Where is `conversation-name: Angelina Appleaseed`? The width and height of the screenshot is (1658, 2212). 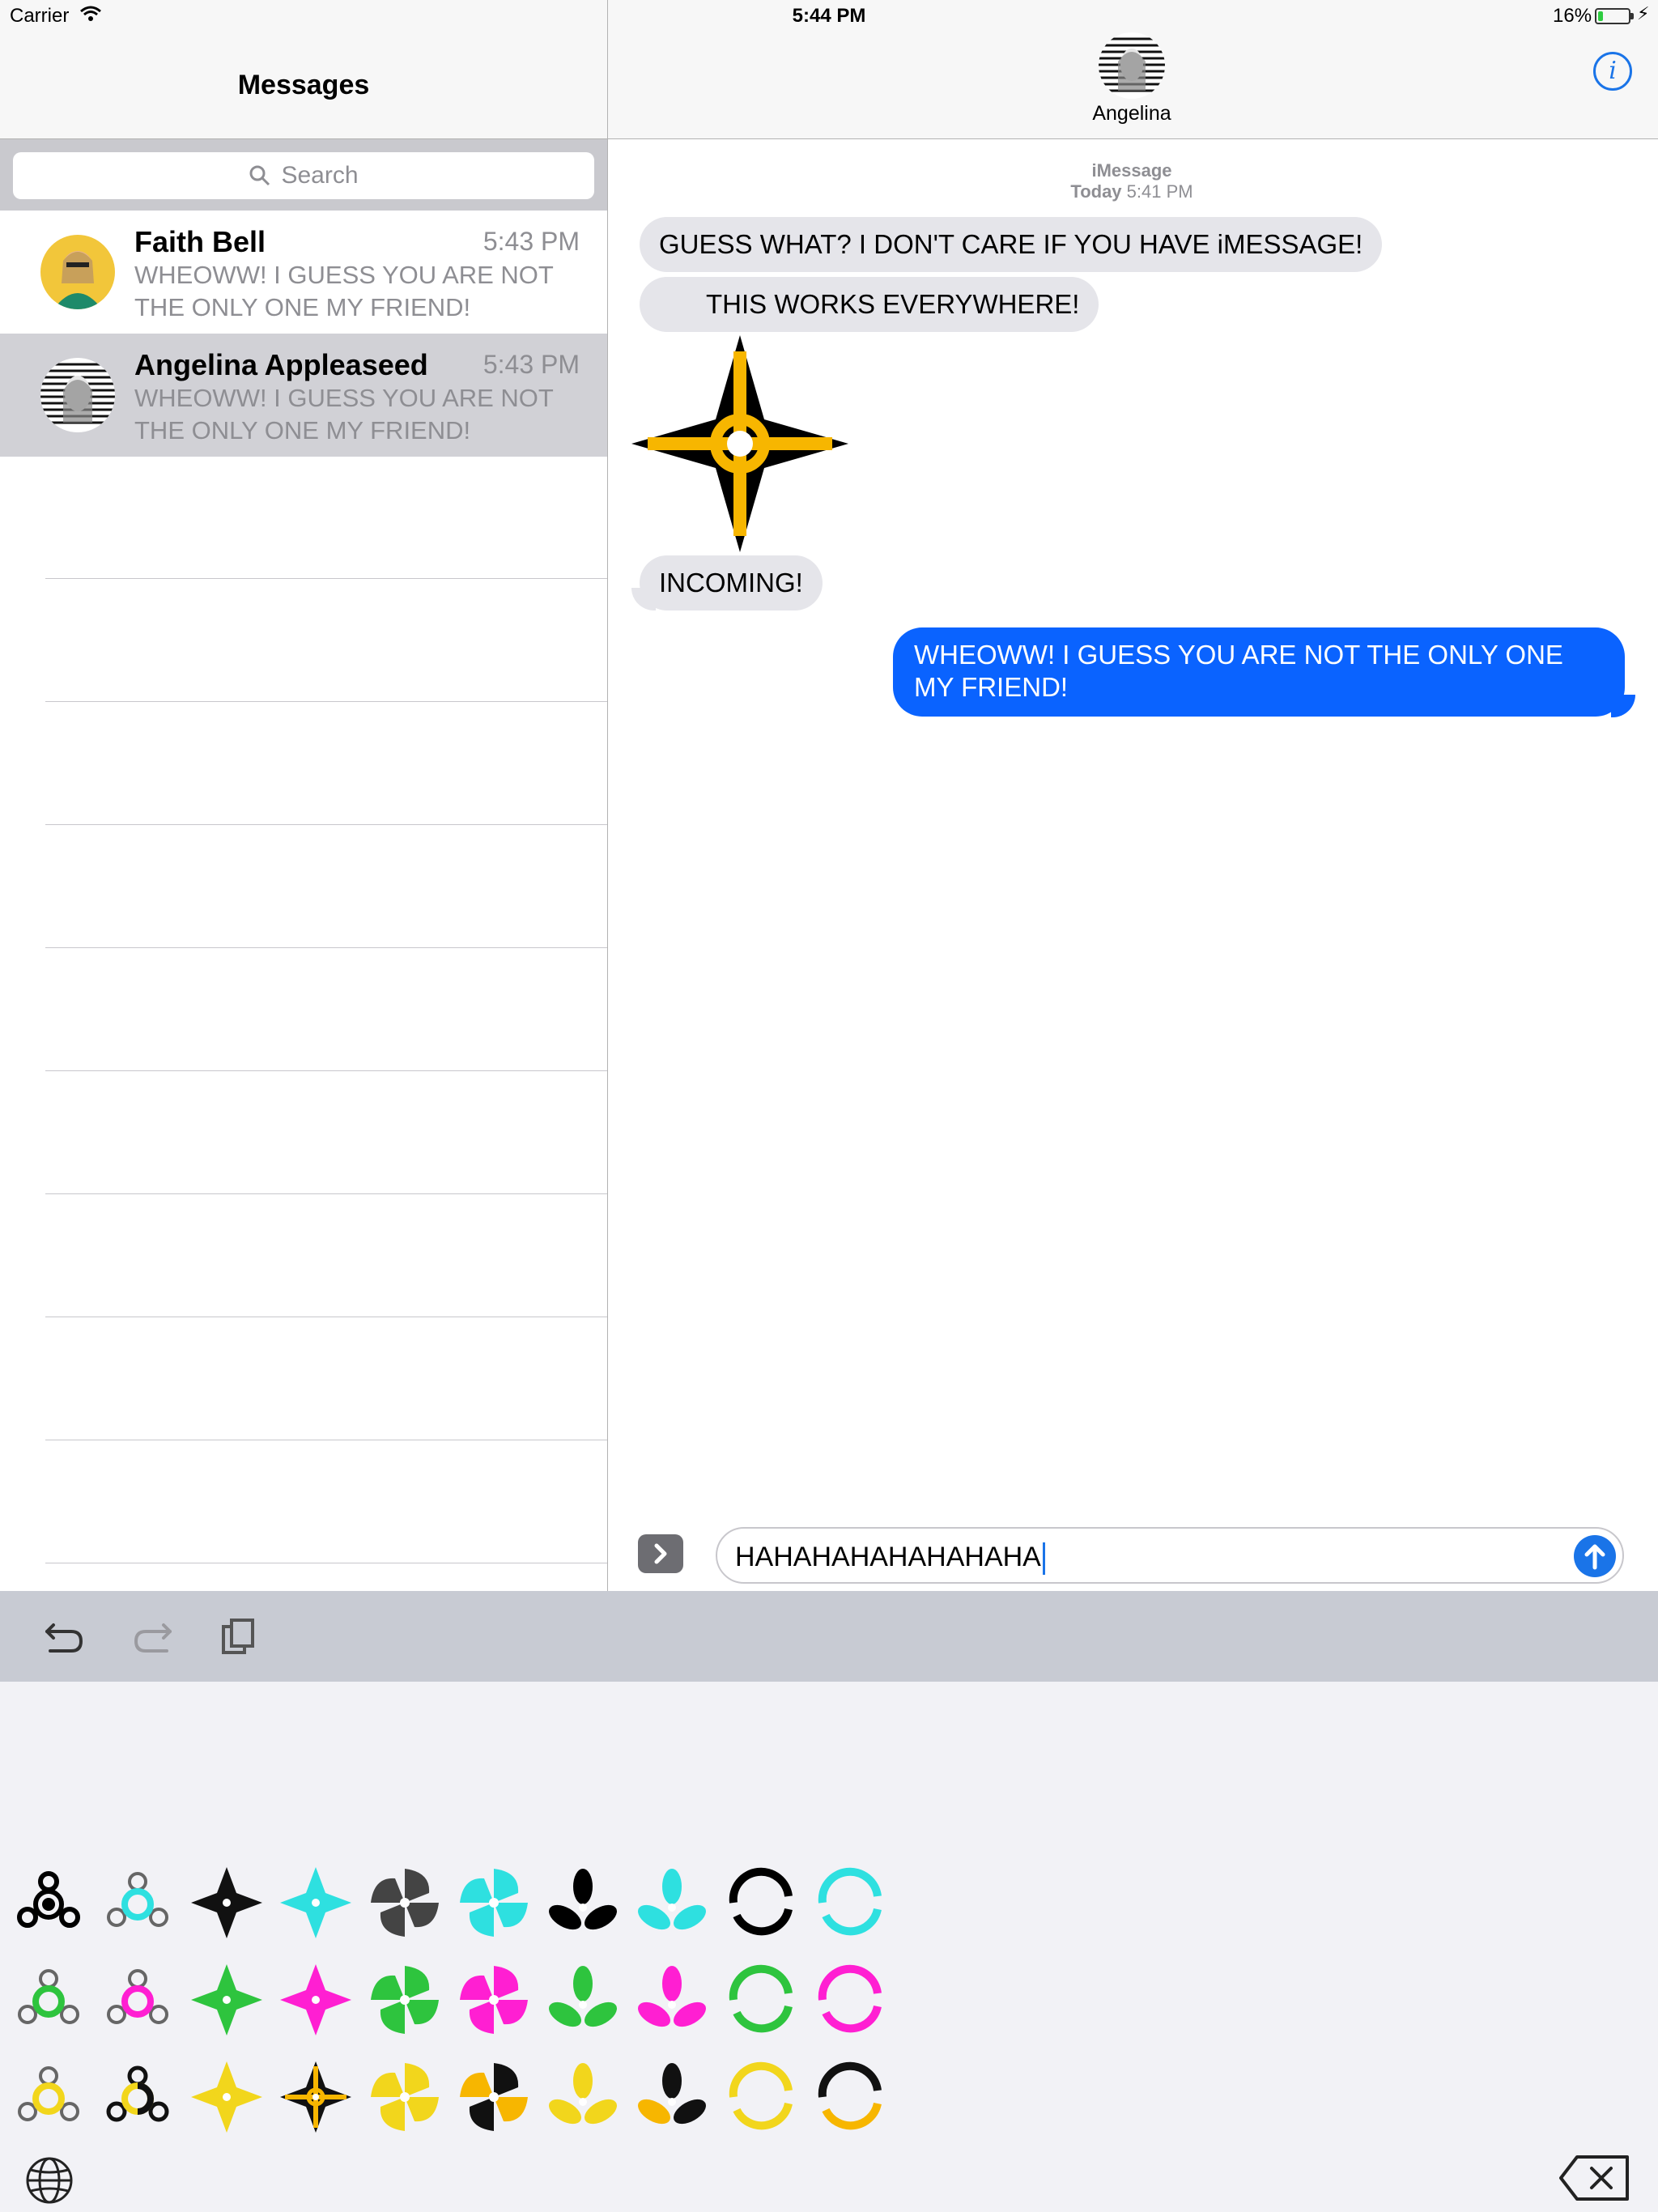 conversation-name: Angelina Appleaseed is located at coordinates (281, 364).